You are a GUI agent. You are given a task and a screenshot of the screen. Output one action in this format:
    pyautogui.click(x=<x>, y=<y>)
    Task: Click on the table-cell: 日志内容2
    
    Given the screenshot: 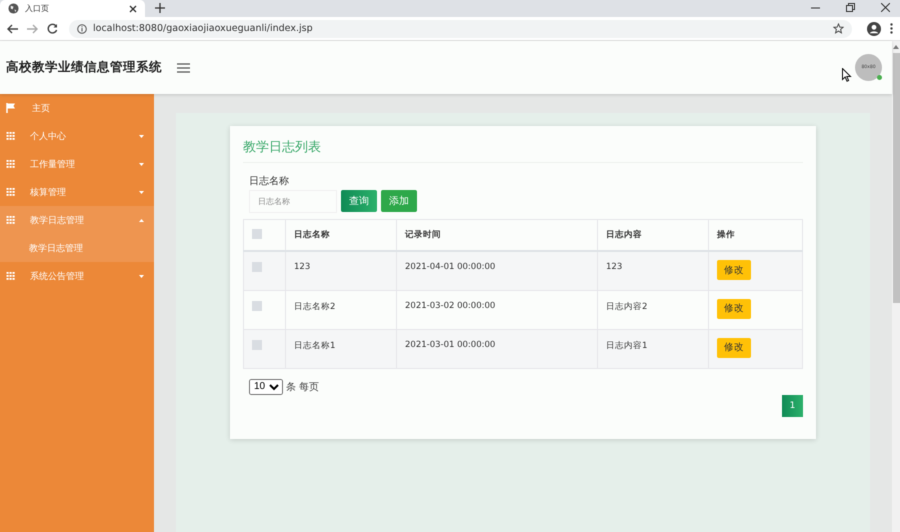 What is the action you would take?
    pyautogui.click(x=627, y=307)
    